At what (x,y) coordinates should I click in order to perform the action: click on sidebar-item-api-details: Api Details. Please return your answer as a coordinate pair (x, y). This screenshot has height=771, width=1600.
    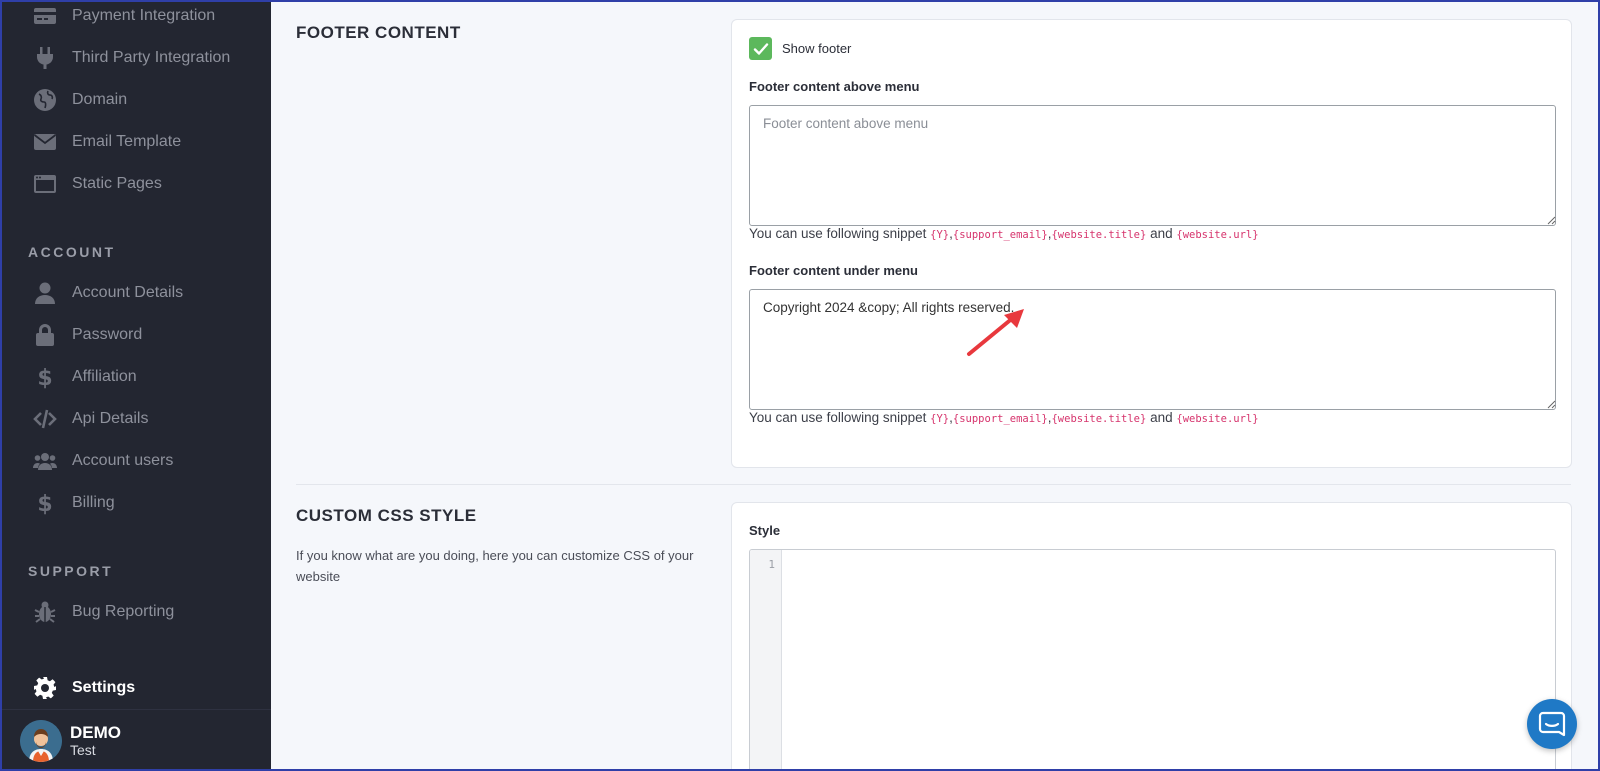
    Looking at the image, I should click on (136, 419).